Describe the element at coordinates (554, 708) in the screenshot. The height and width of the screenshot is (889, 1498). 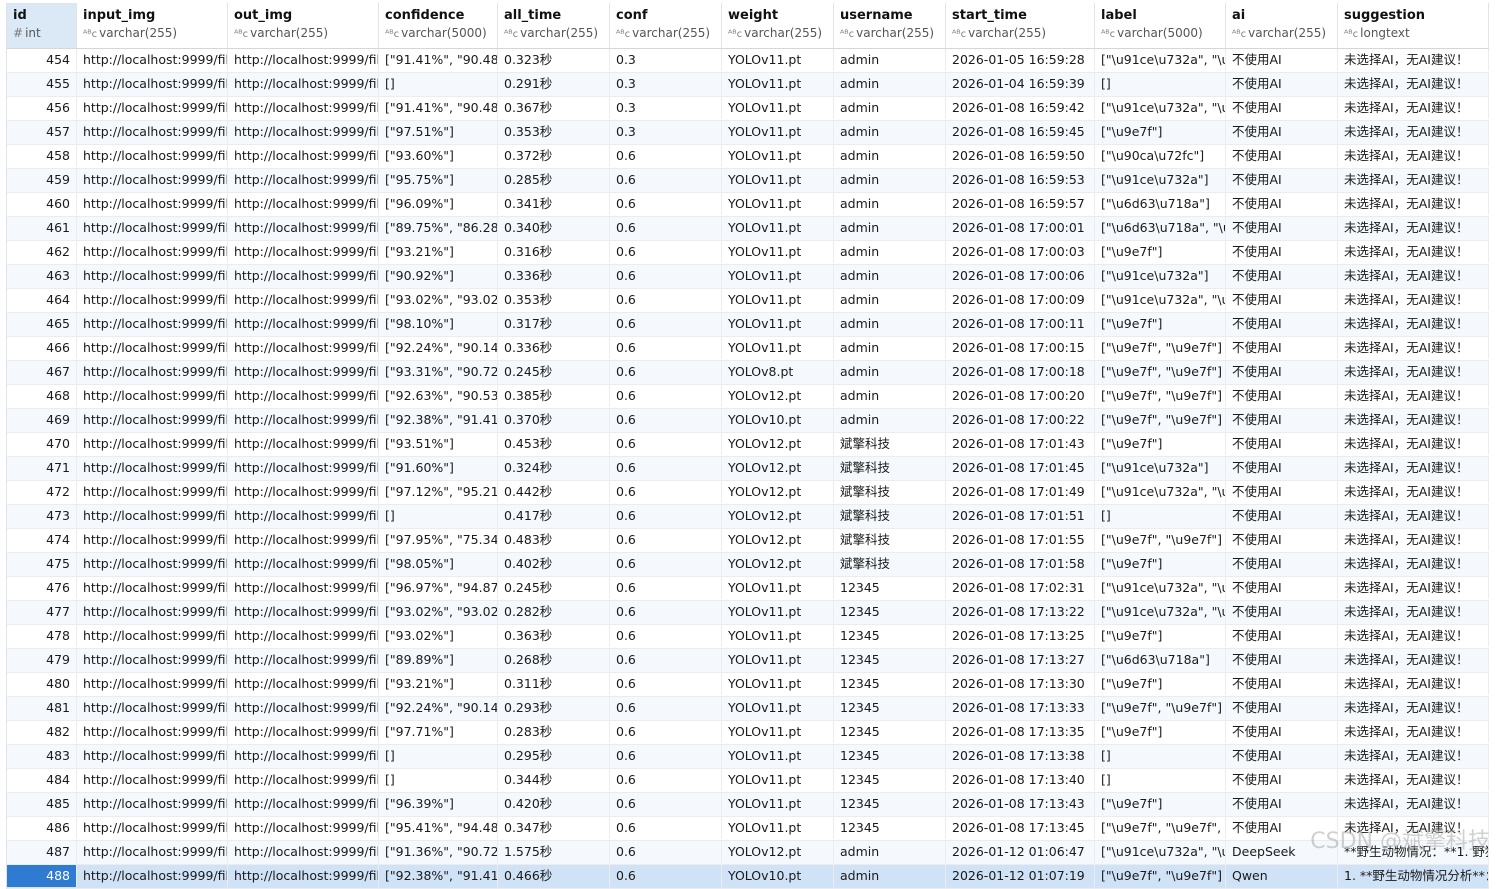
I see `cell-all-time: 0.293秒` at that location.